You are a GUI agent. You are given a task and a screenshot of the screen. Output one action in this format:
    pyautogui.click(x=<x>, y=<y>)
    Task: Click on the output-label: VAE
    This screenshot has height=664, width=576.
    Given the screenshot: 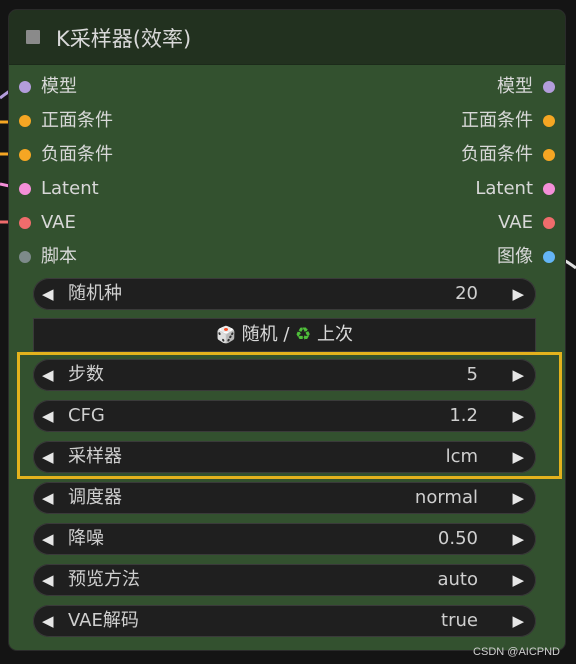 What is the action you would take?
    pyautogui.click(x=515, y=222)
    